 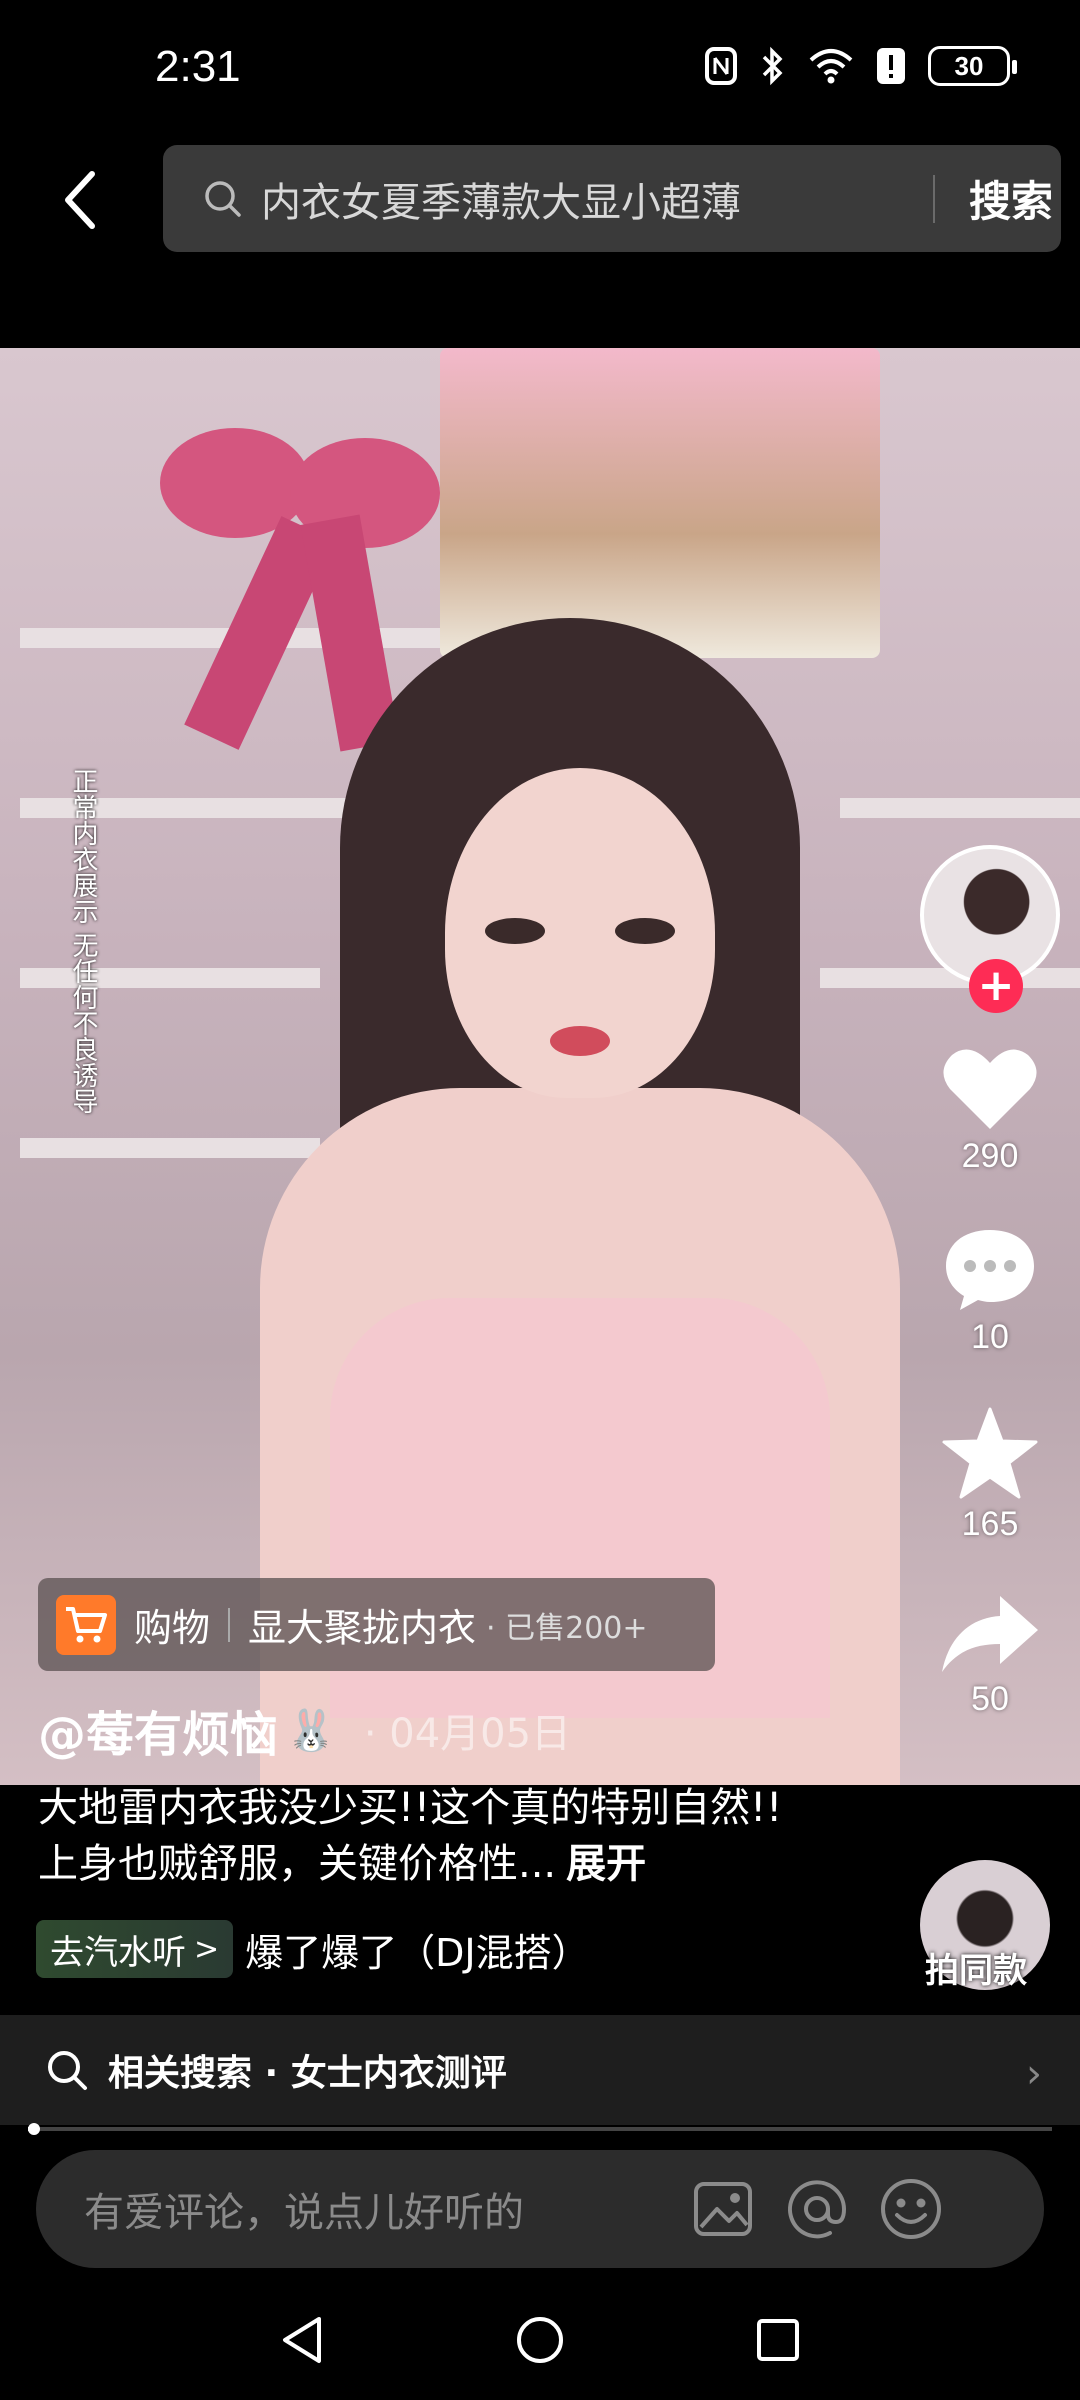 I want to click on share-button: 50, so click(x=990, y=1656).